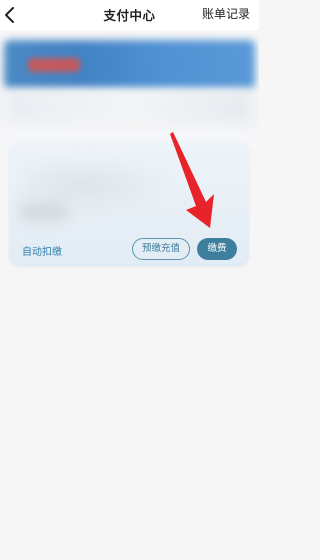  What do you see at coordinates (129, 107) in the screenshot?
I see `banner-subtext` at bounding box center [129, 107].